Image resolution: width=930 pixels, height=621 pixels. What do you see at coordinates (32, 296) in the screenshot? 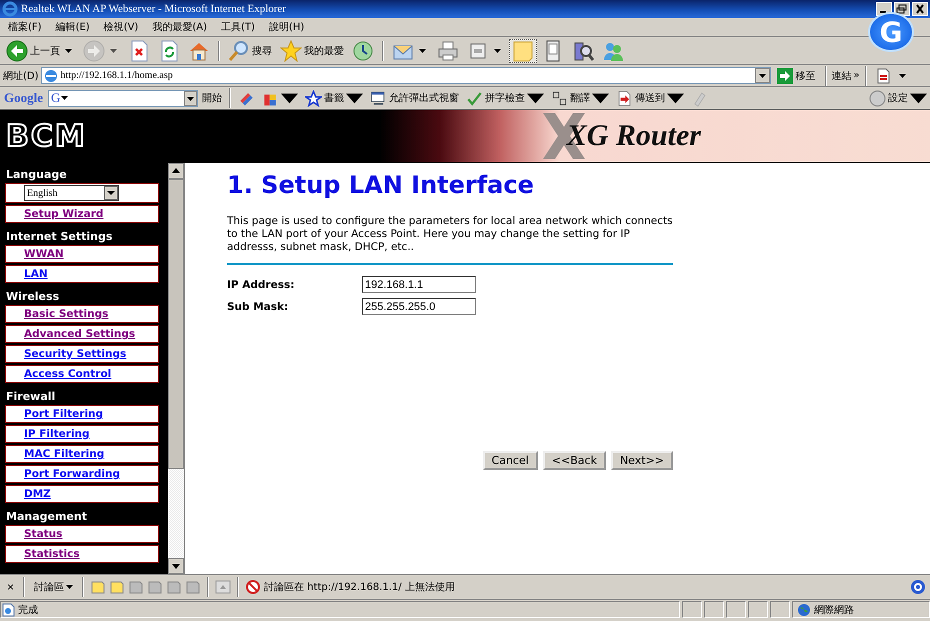
I see `section-heading: Wireless` at bounding box center [32, 296].